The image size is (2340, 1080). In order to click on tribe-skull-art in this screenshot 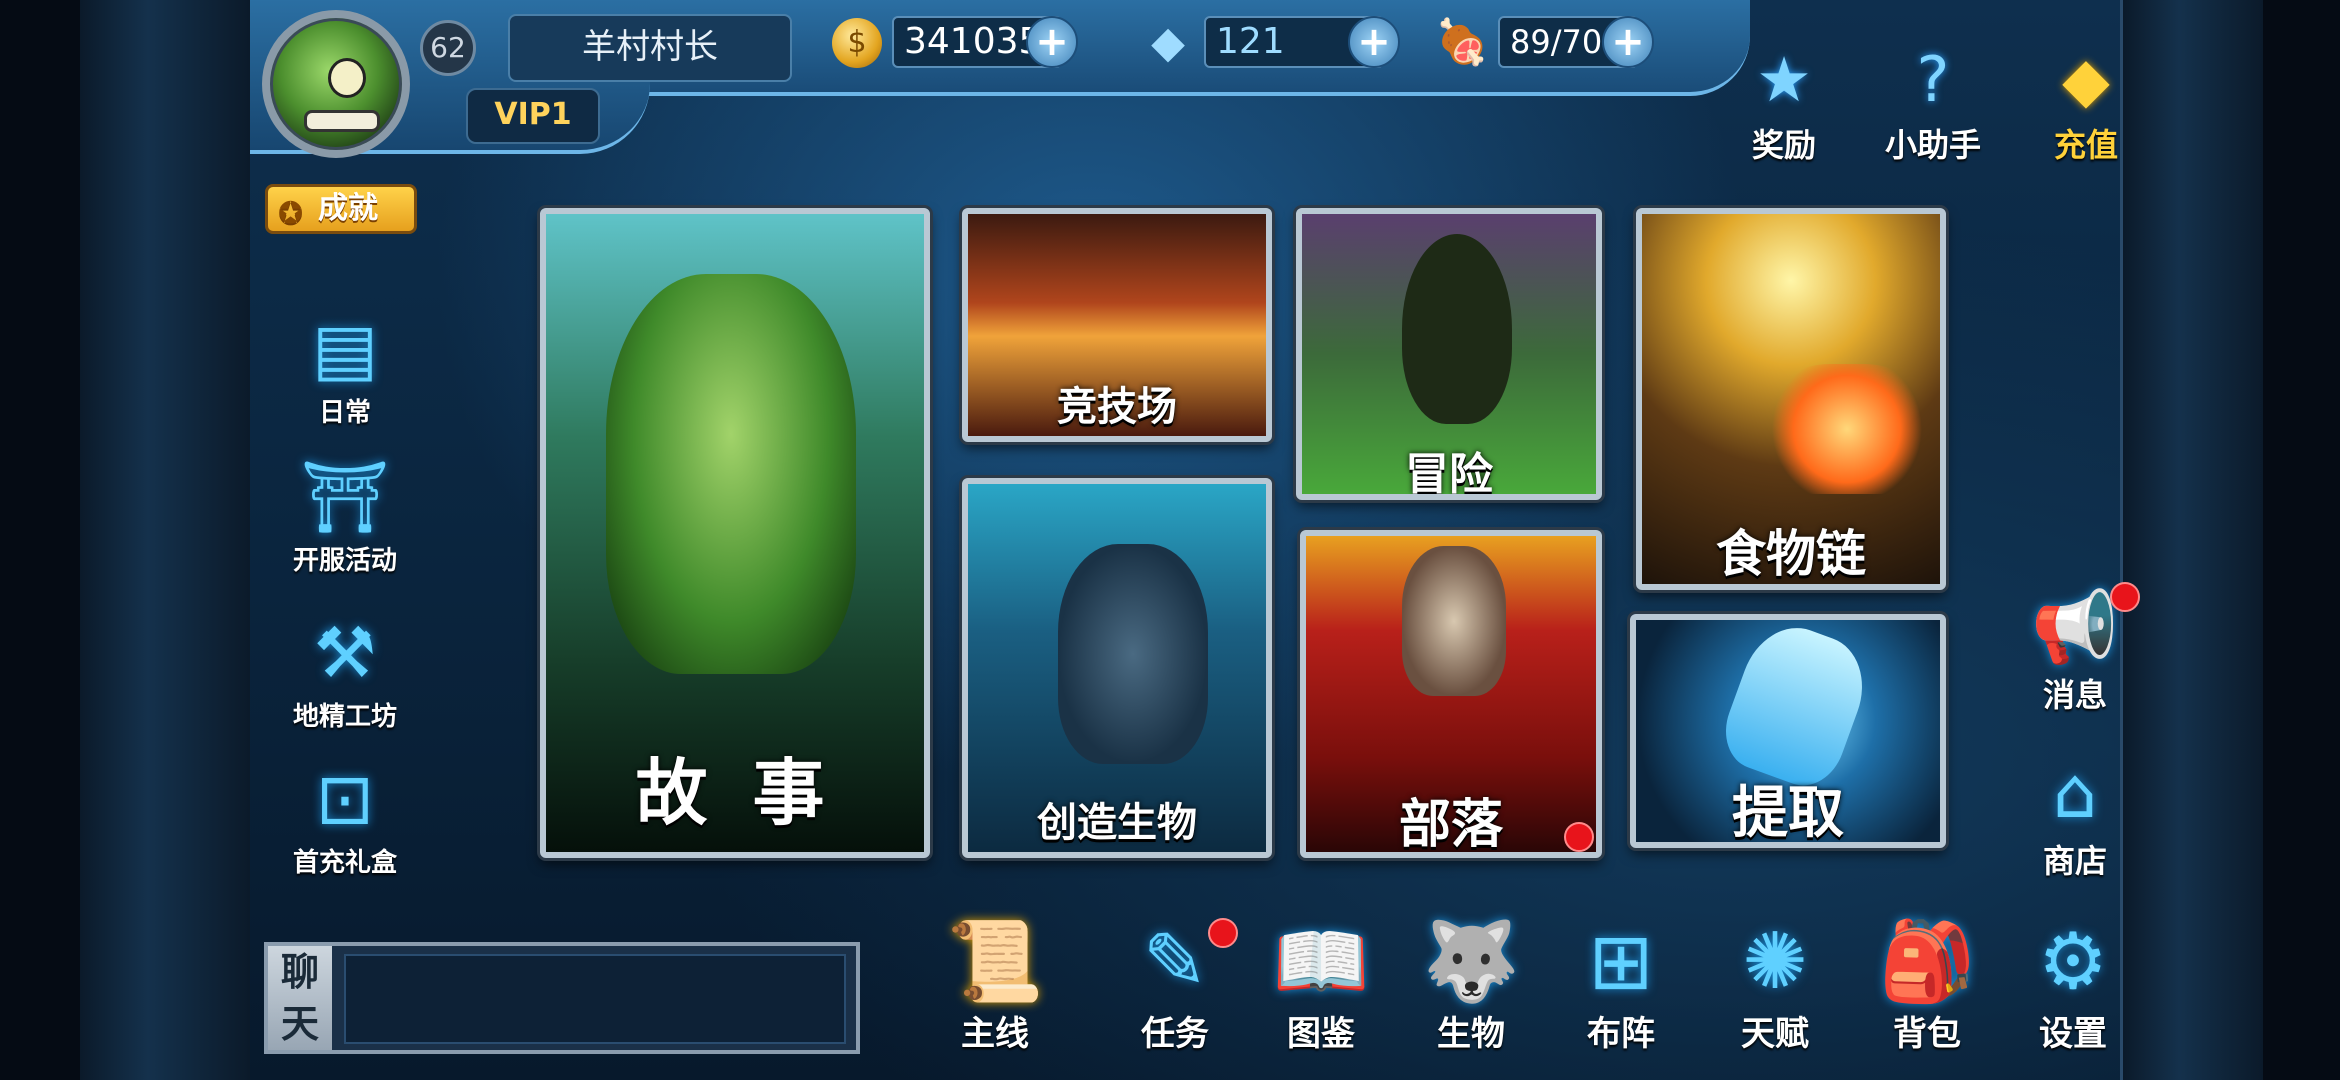, I will do `click(1454, 621)`.